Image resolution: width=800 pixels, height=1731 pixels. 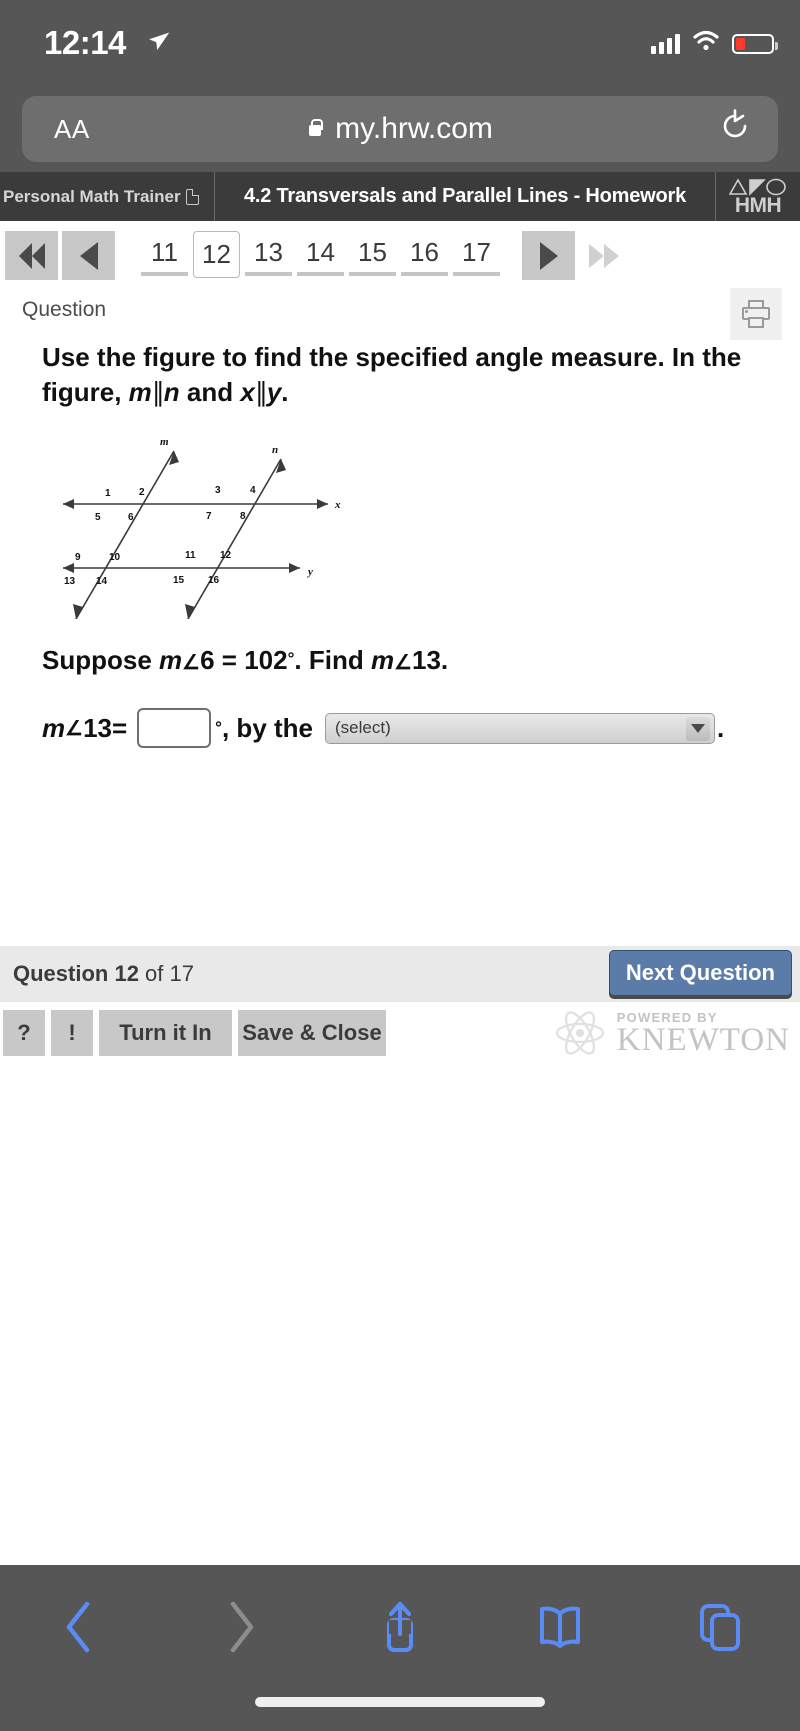 I want to click on svg-text: 8, so click(x=243, y=516).